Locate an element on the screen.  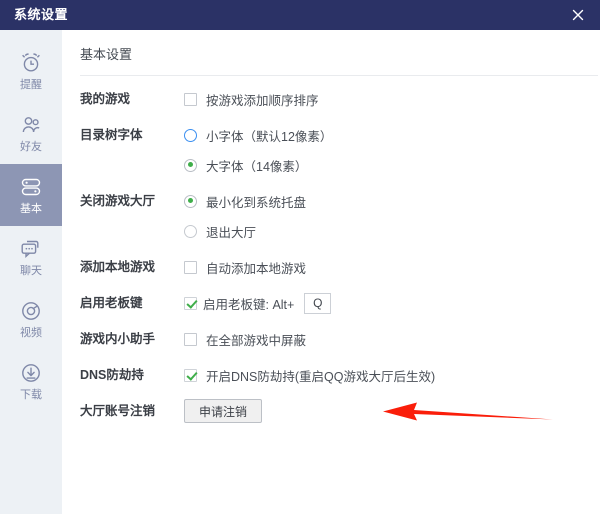
setting-row-tree-font: 目录树字体 小字体（默认12像素） 大字体（14像素） is located at coordinates (340, 150).